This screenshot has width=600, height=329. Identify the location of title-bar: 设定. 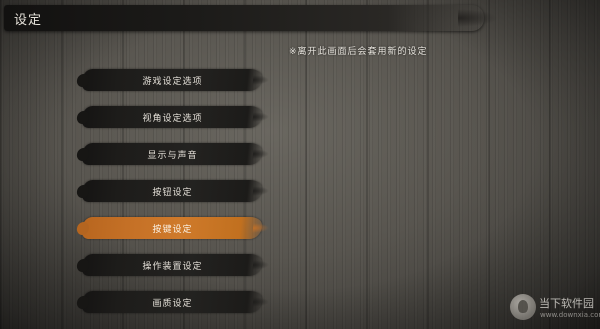
(251, 18).